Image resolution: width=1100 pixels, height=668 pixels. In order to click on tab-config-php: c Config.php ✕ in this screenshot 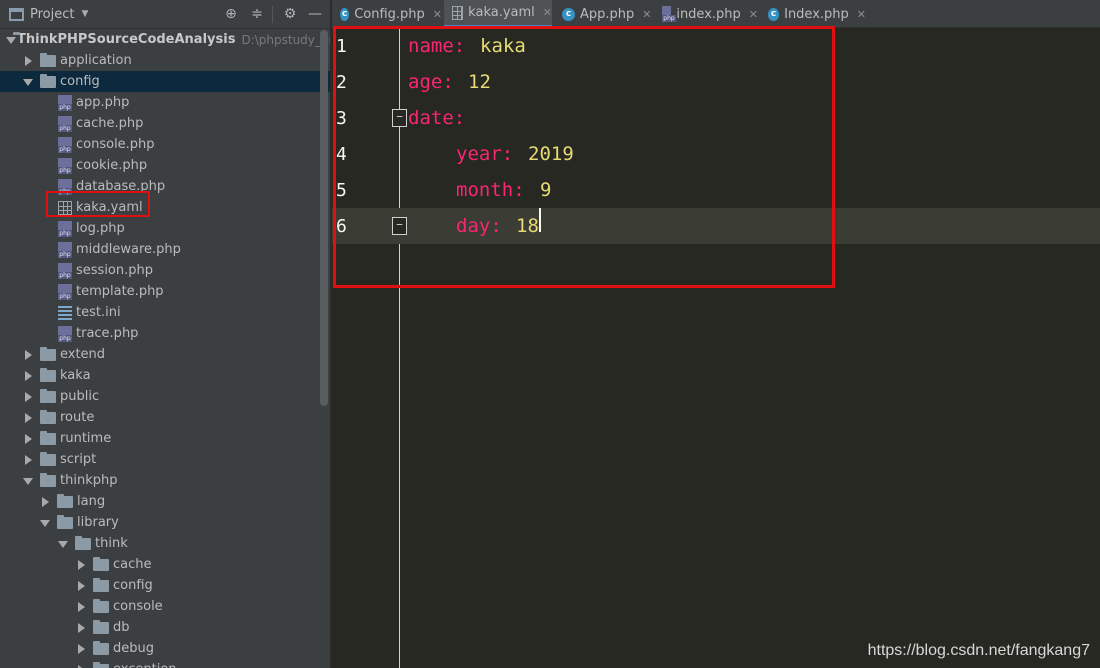, I will do `click(387, 14)`.